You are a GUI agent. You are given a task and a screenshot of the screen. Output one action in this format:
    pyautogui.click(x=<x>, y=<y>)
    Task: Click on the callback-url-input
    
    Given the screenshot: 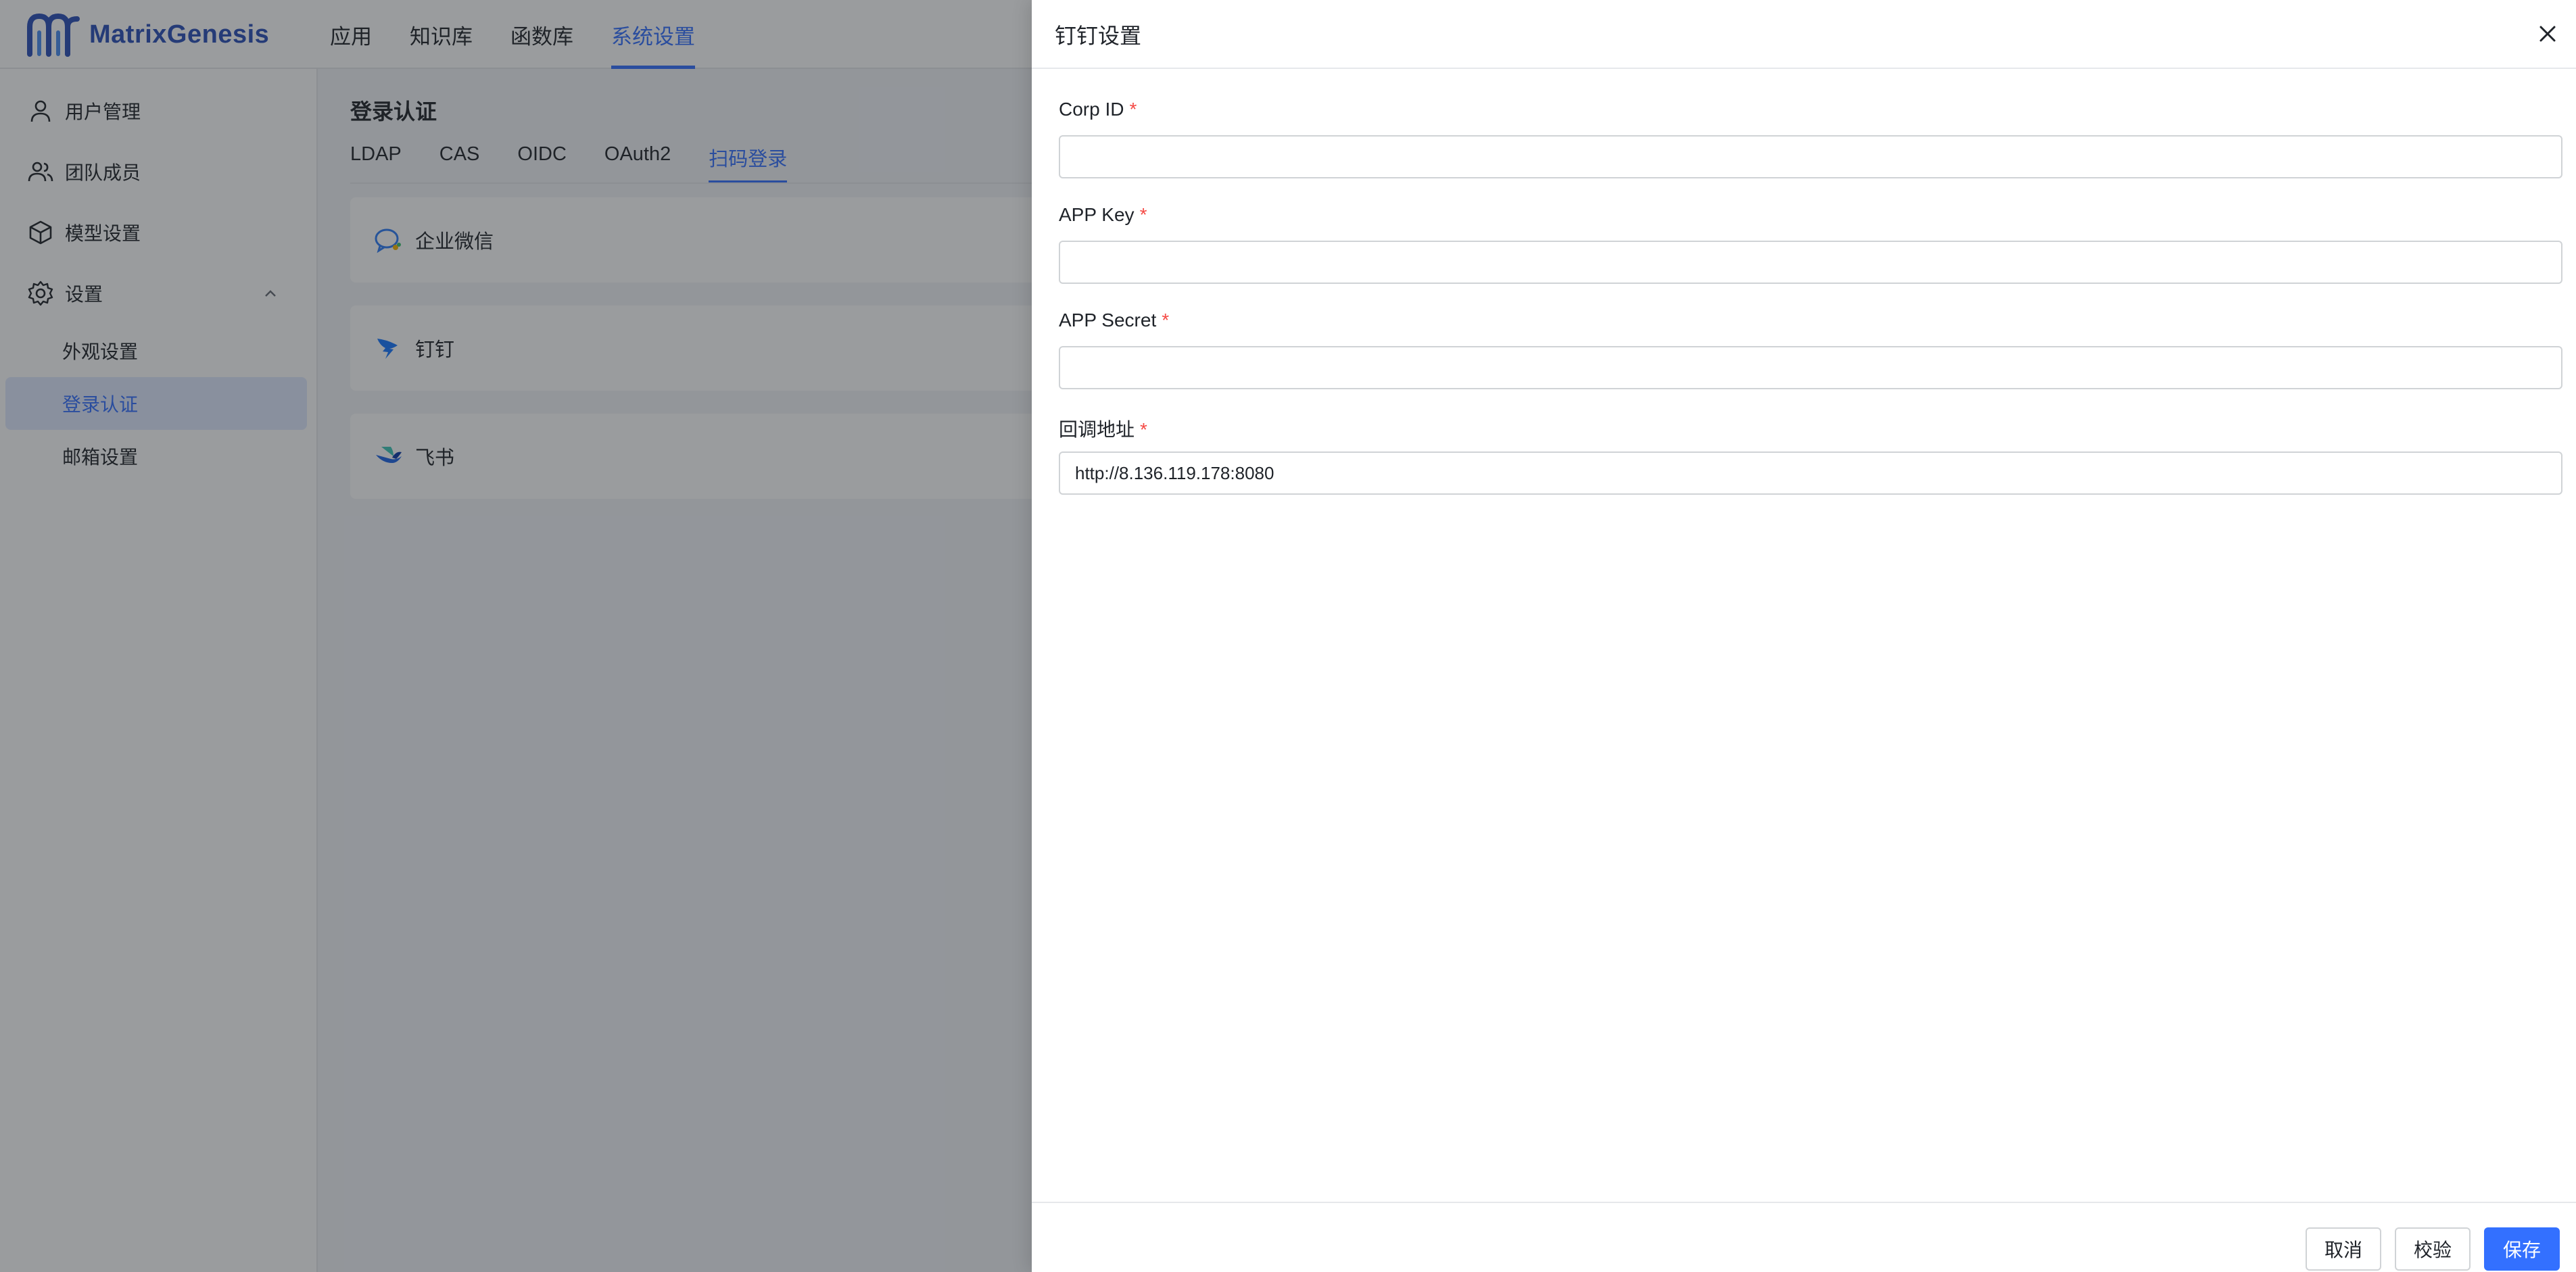 What is the action you would take?
    pyautogui.click(x=1810, y=473)
    